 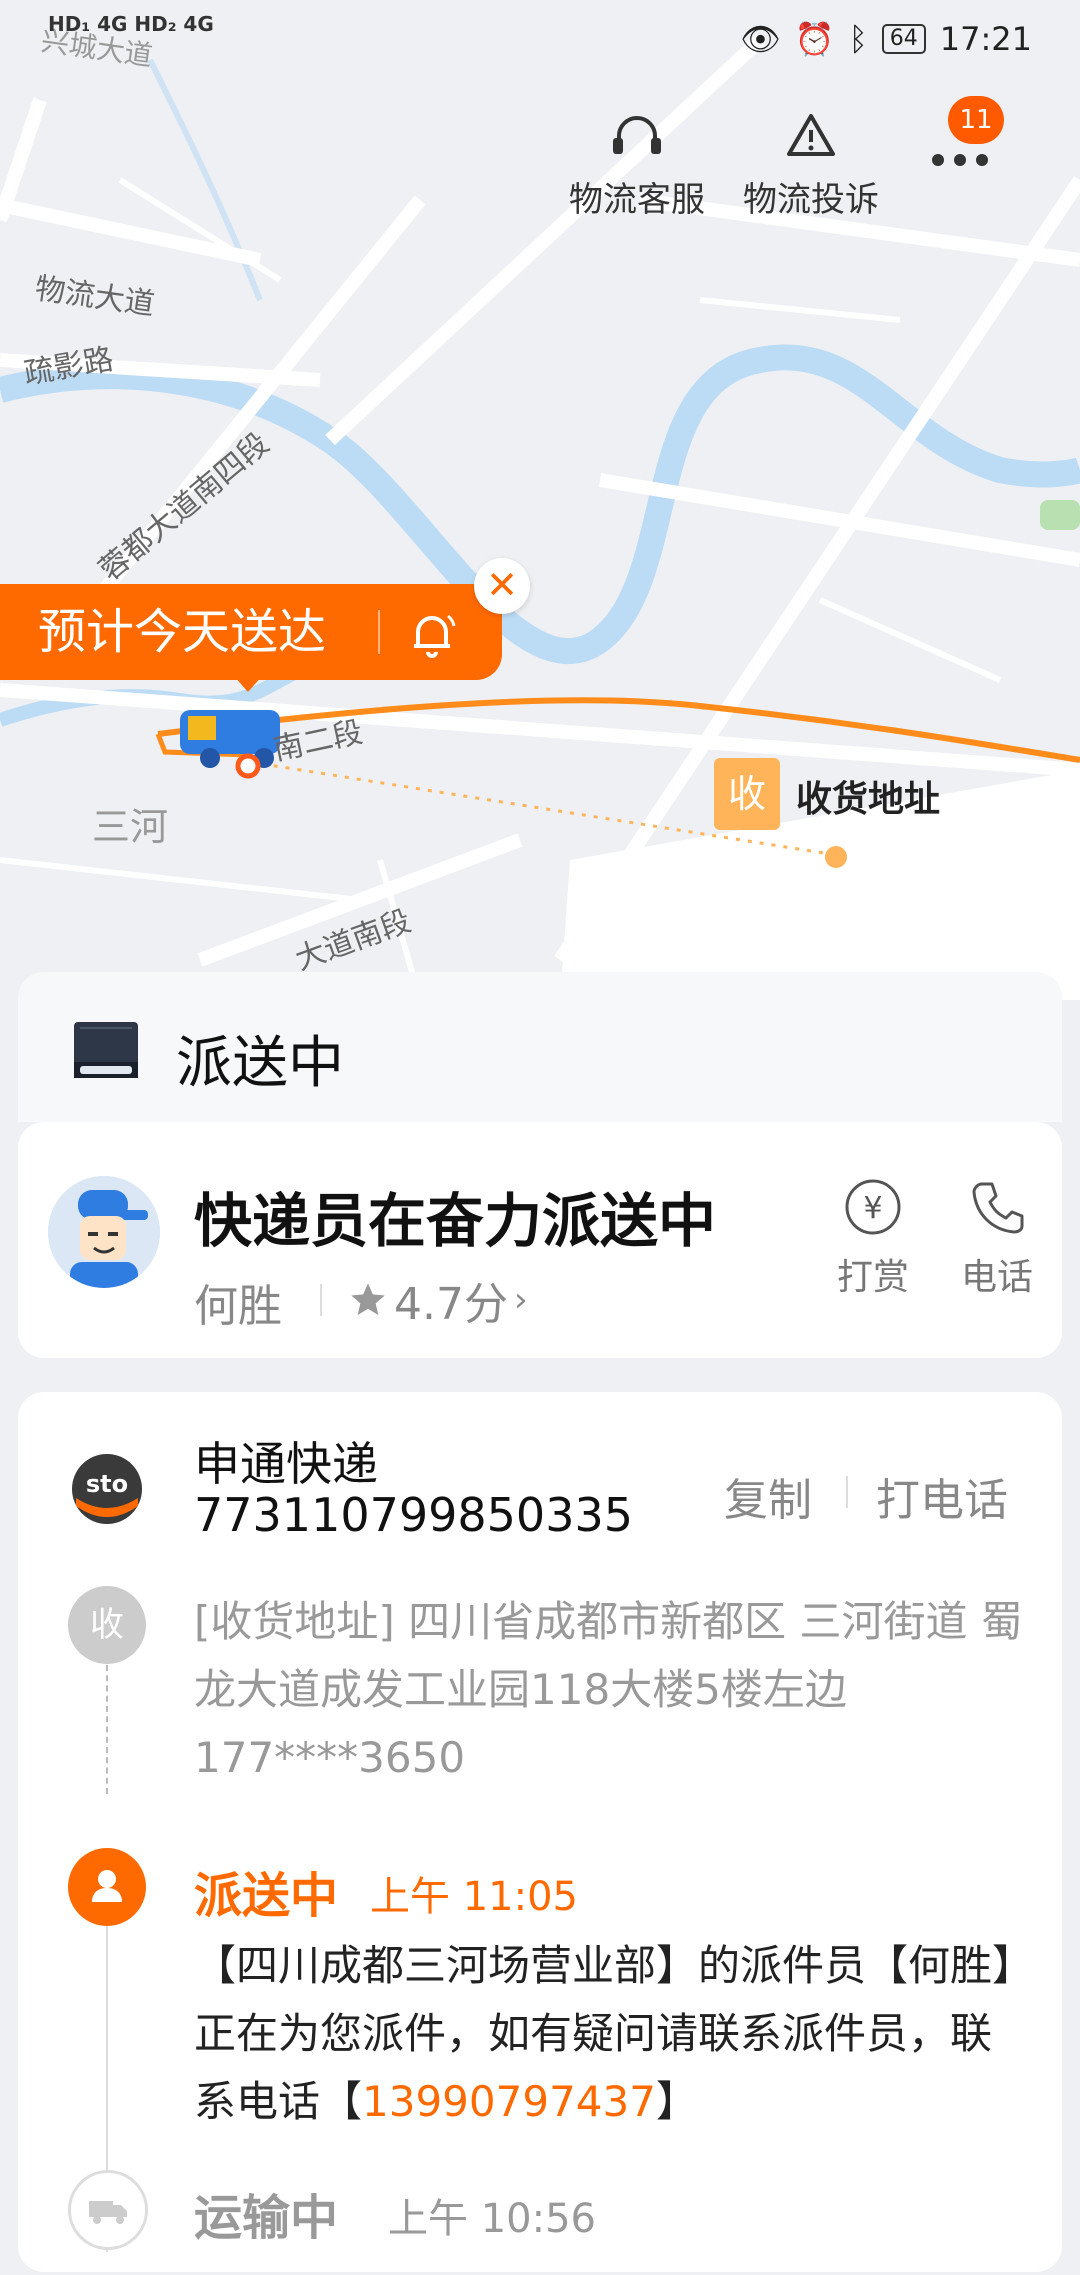 What do you see at coordinates (368, 1299) in the screenshot?
I see `star-icon` at bounding box center [368, 1299].